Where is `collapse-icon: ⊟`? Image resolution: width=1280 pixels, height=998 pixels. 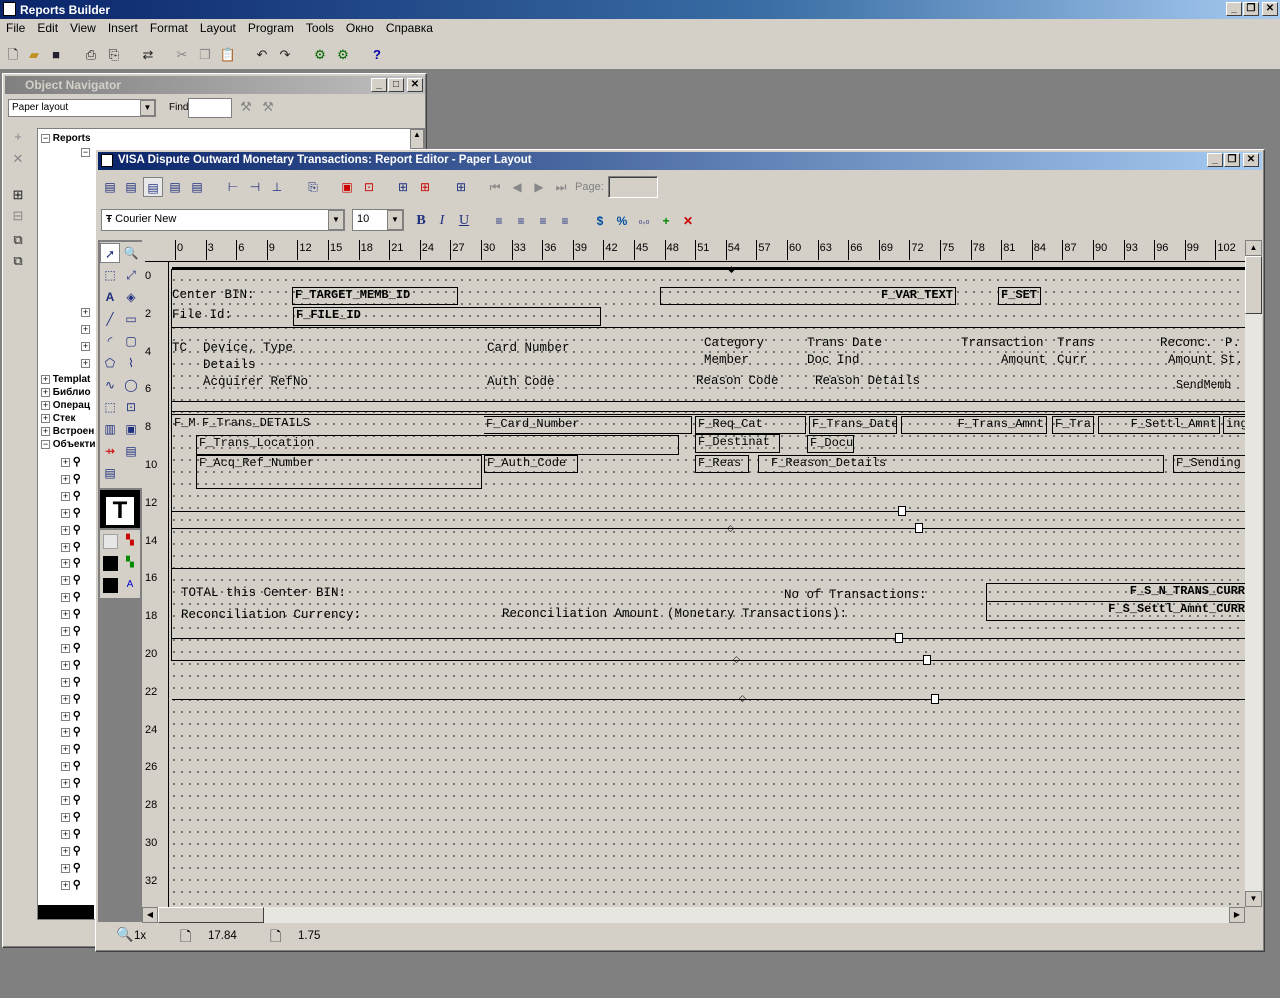 collapse-icon: ⊟ is located at coordinates (18, 216).